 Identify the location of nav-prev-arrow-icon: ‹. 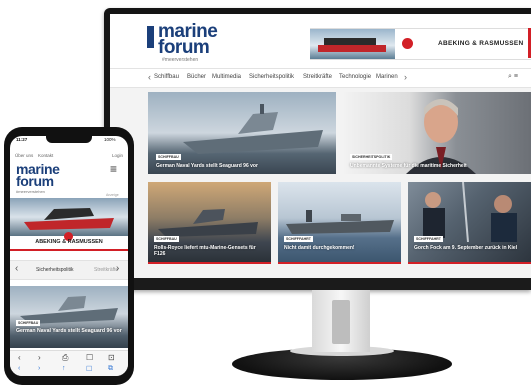
(149, 77).